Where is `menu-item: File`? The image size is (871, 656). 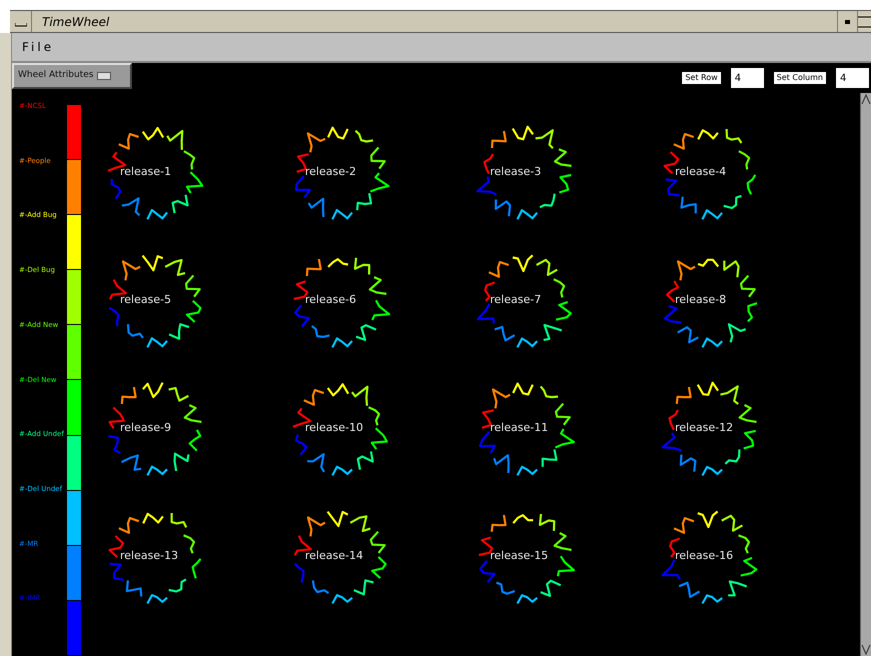 menu-item: File is located at coordinates (38, 47).